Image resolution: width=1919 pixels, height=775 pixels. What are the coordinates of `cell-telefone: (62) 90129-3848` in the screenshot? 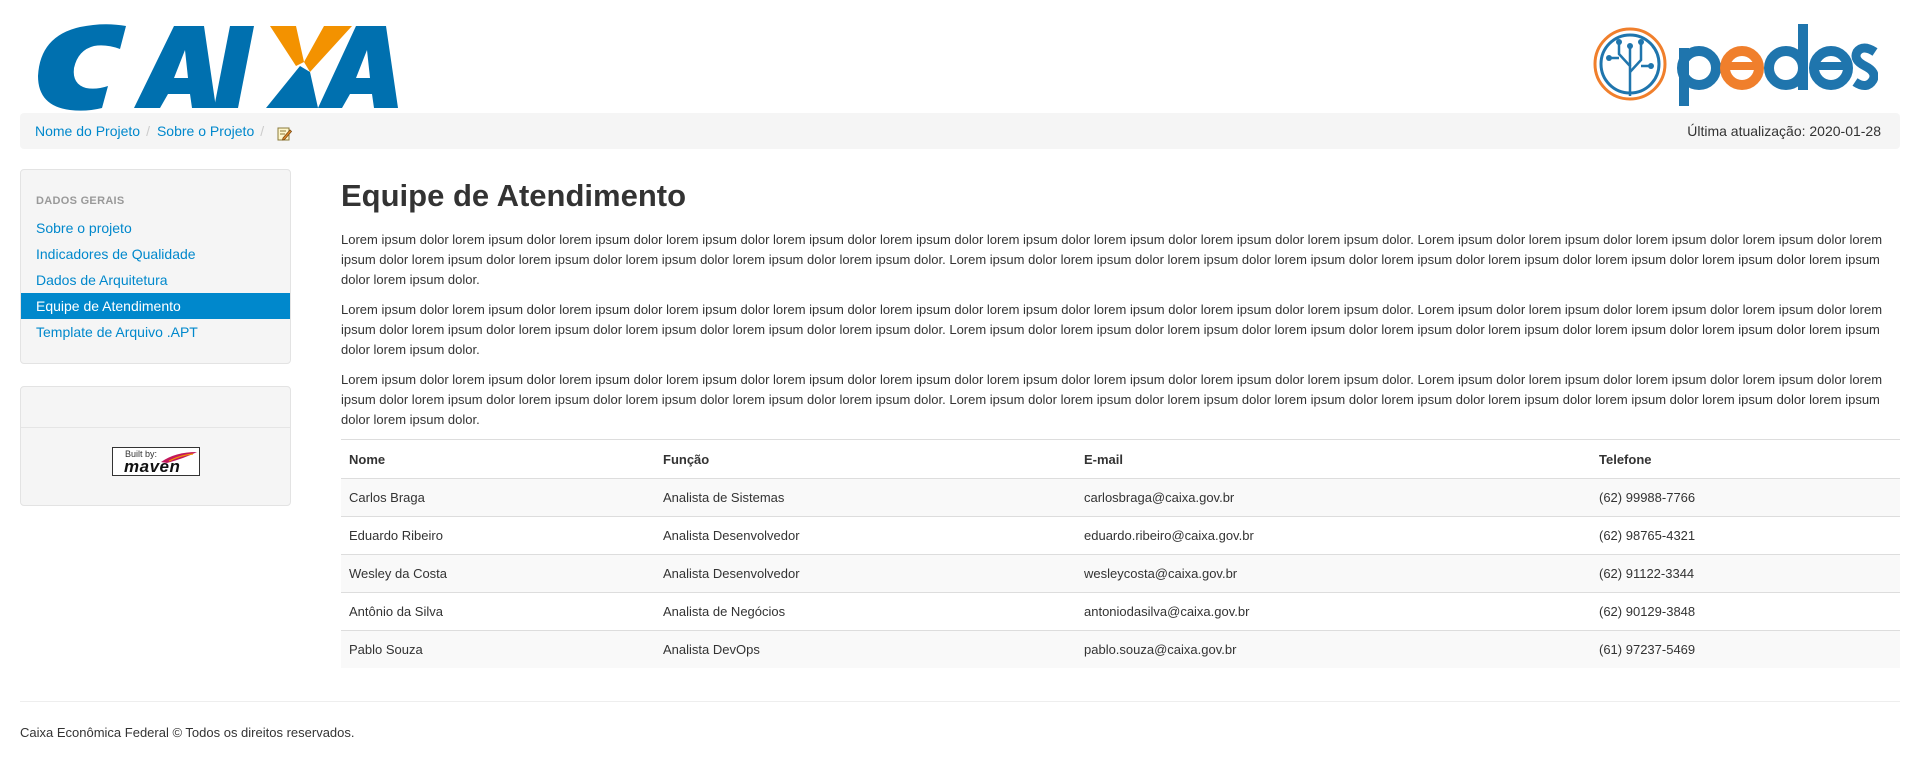 It's located at (1745, 611).